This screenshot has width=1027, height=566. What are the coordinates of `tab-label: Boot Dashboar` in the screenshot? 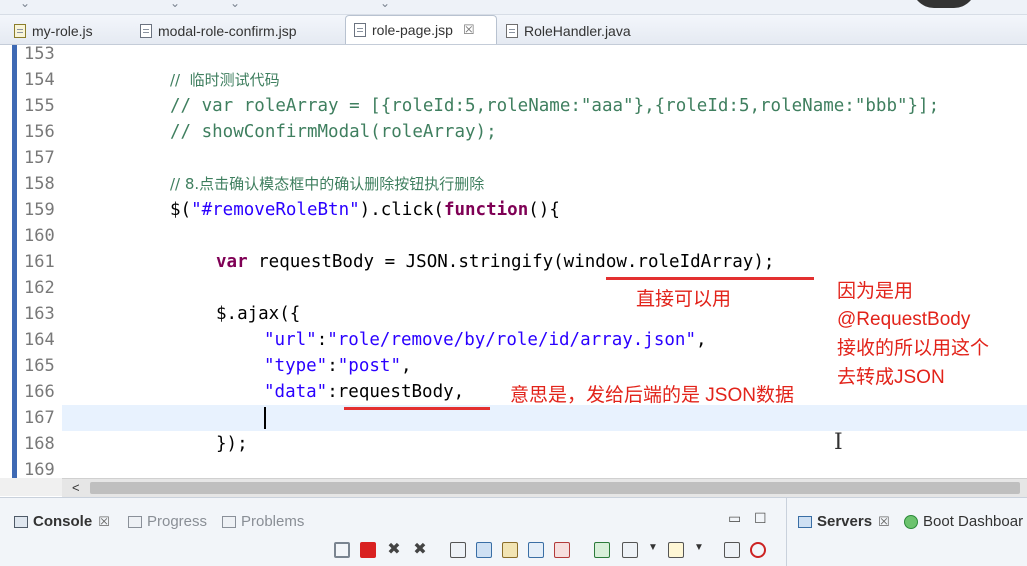 It's located at (973, 521).